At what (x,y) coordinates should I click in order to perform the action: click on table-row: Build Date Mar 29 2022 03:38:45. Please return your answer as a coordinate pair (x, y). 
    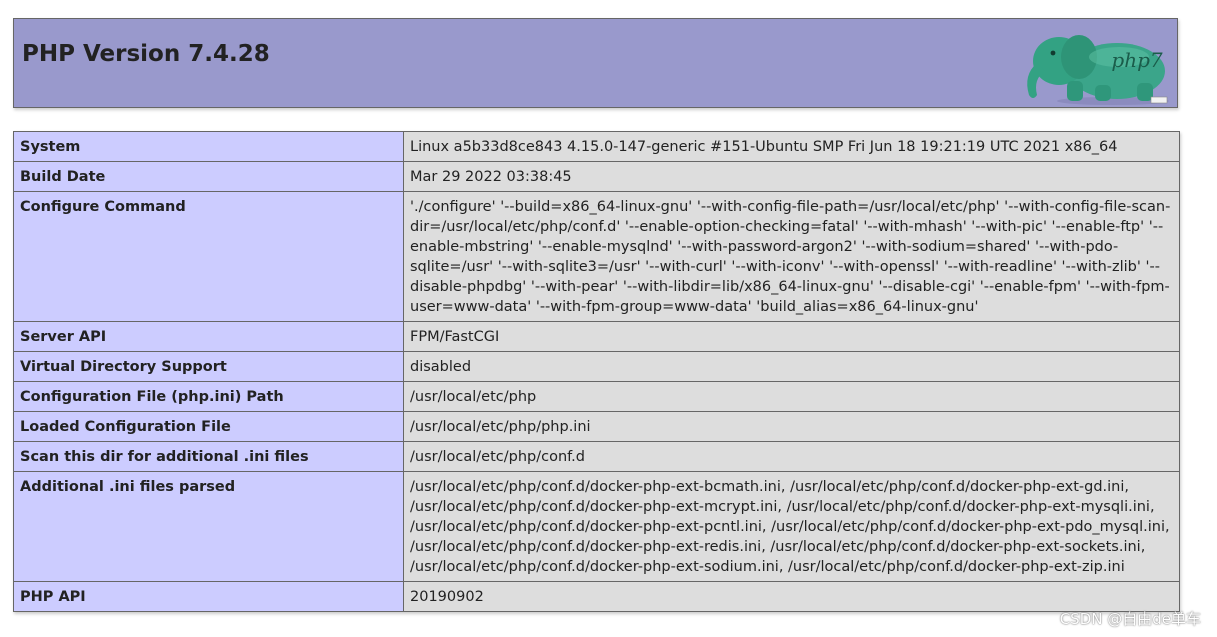
    Looking at the image, I should click on (596, 176).